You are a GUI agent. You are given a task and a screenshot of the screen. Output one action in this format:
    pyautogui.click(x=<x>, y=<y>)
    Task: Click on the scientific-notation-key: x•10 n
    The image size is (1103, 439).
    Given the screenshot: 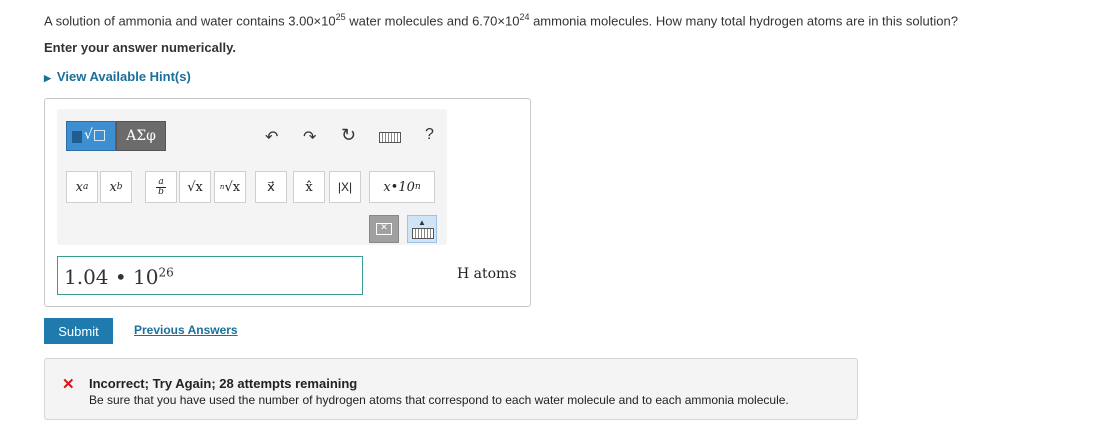 What is the action you would take?
    pyautogui.click(x=402, y=187)
    